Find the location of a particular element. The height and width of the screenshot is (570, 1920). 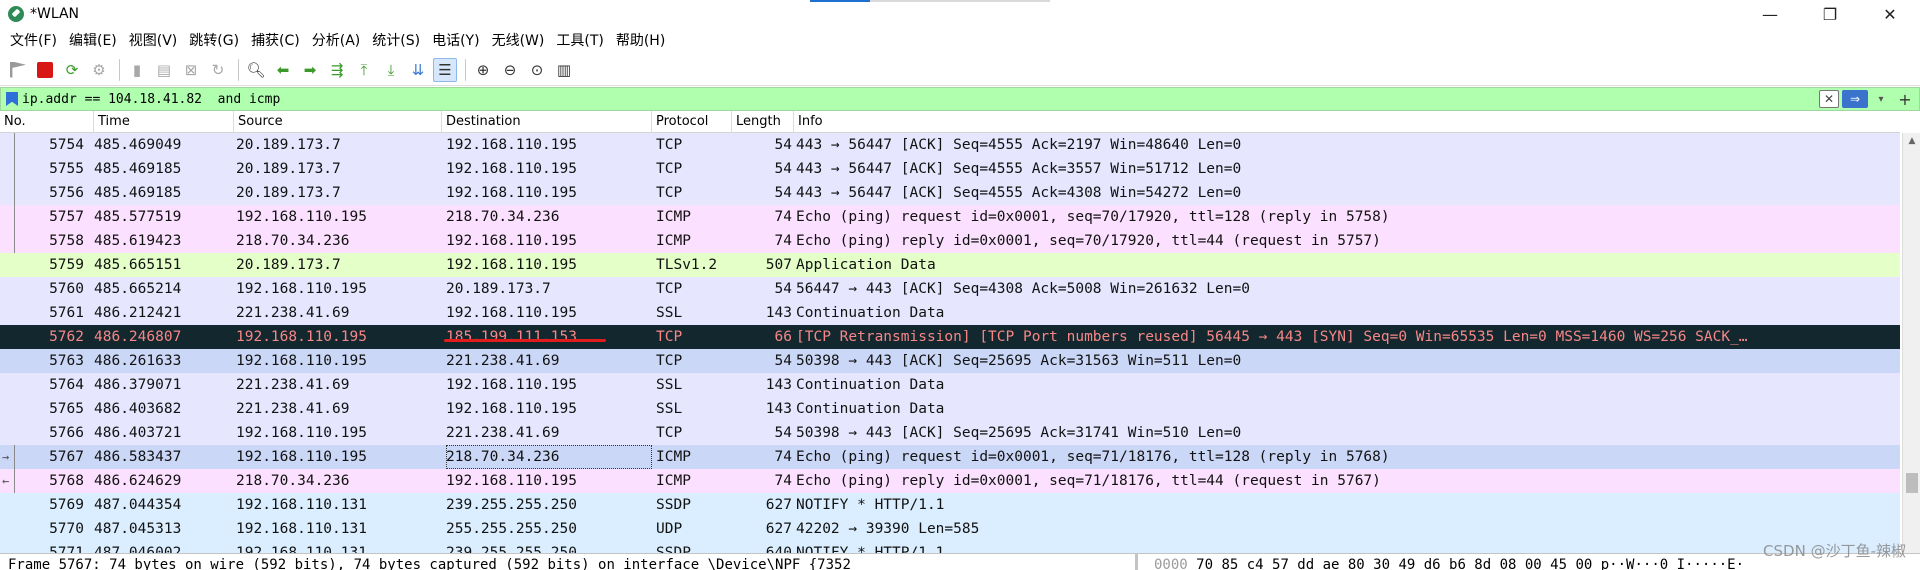

packet-time: 485.619423 is located at coordinates (138, 241).